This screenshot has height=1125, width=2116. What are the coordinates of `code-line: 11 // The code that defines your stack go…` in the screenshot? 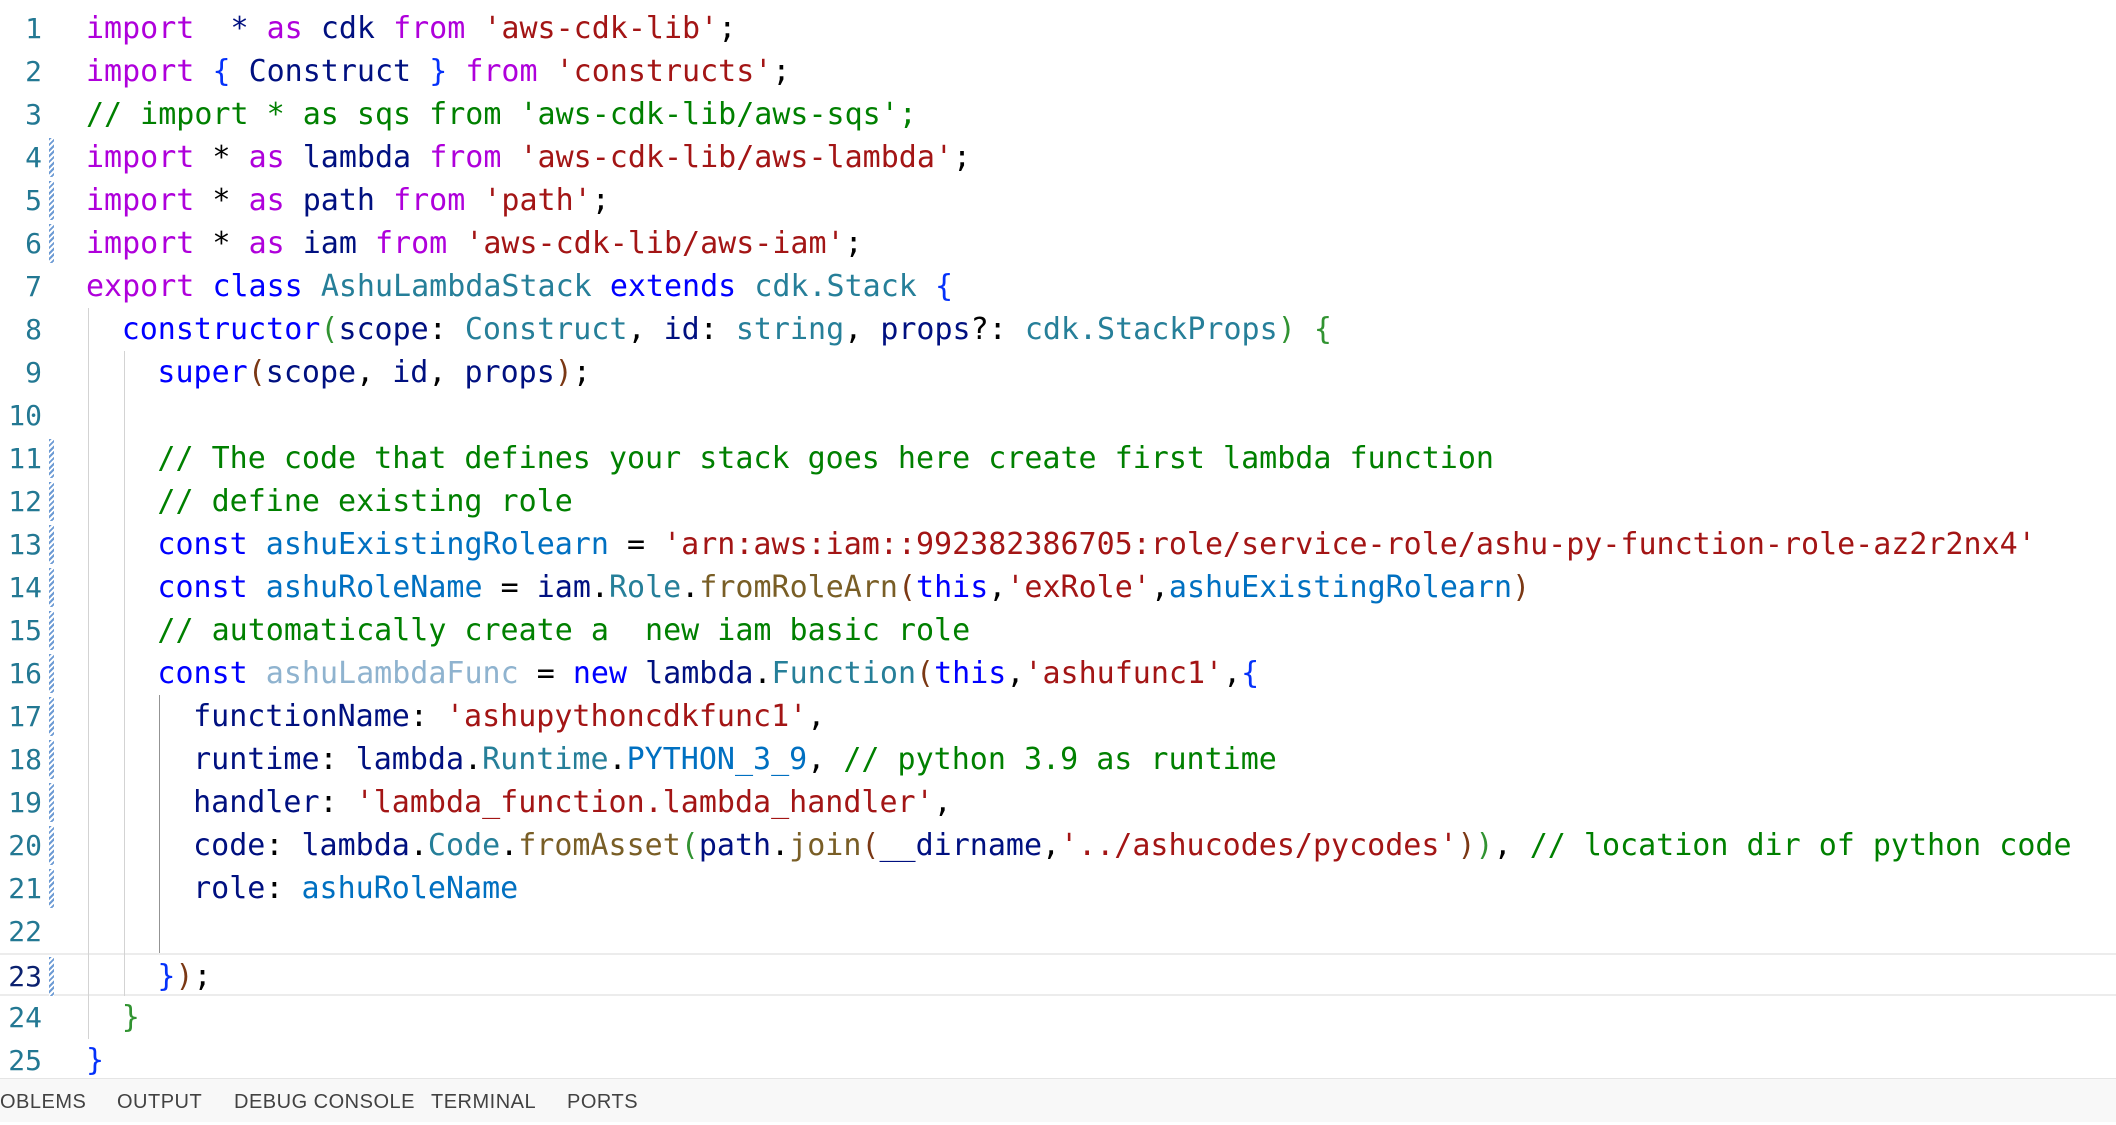 It's located at (1058, 458).